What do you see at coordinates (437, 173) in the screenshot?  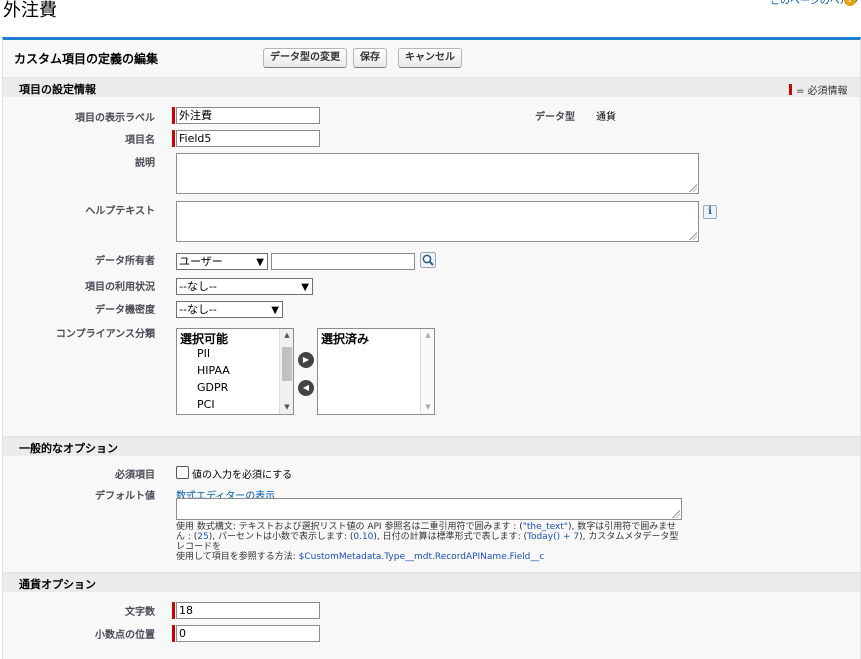 I see `description-textarea` at bounding box center [437, 173].